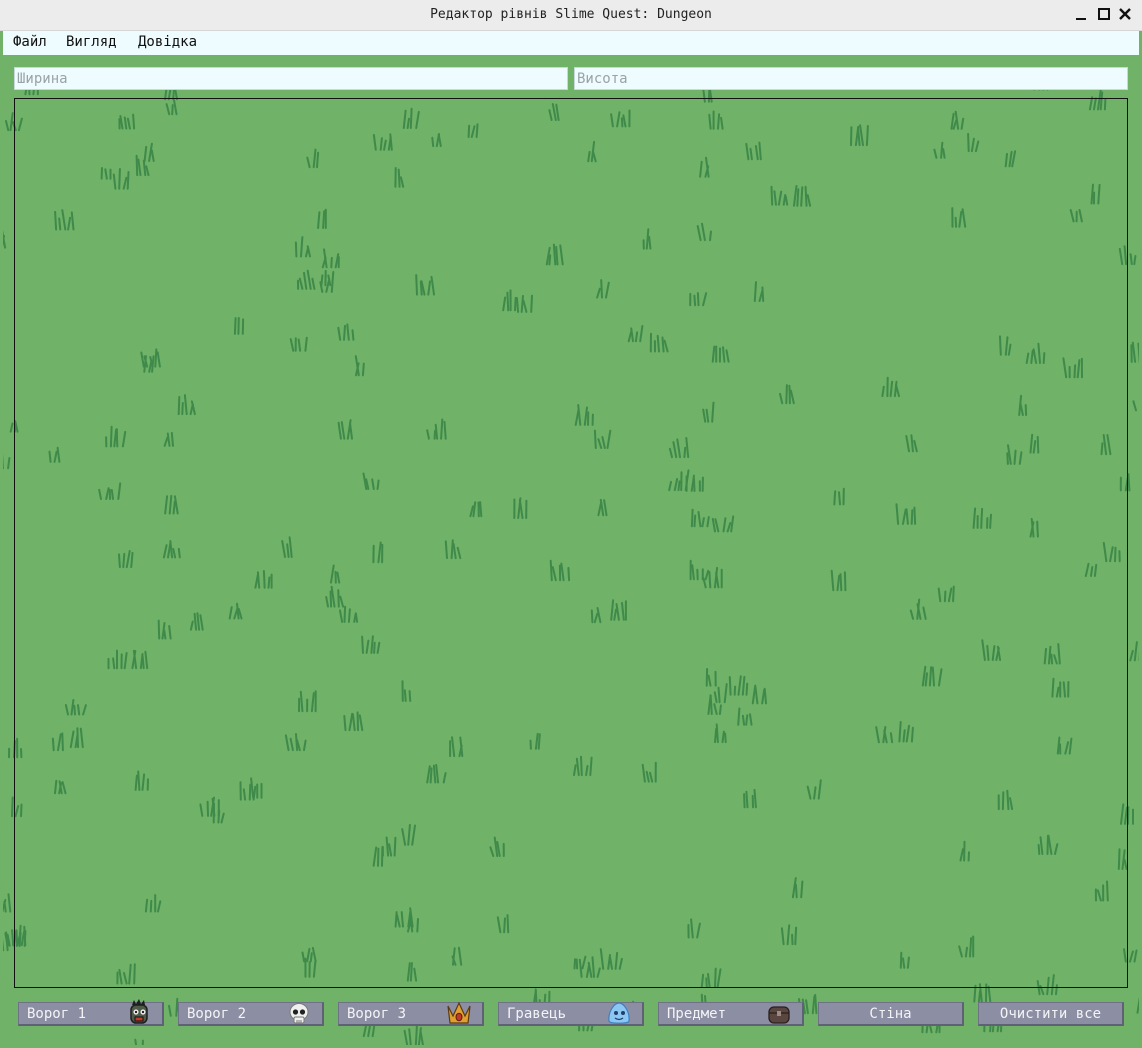  Describe the element at coordinates (30, 42) in the screenshot. I see `menu-file: Файл` at that location.